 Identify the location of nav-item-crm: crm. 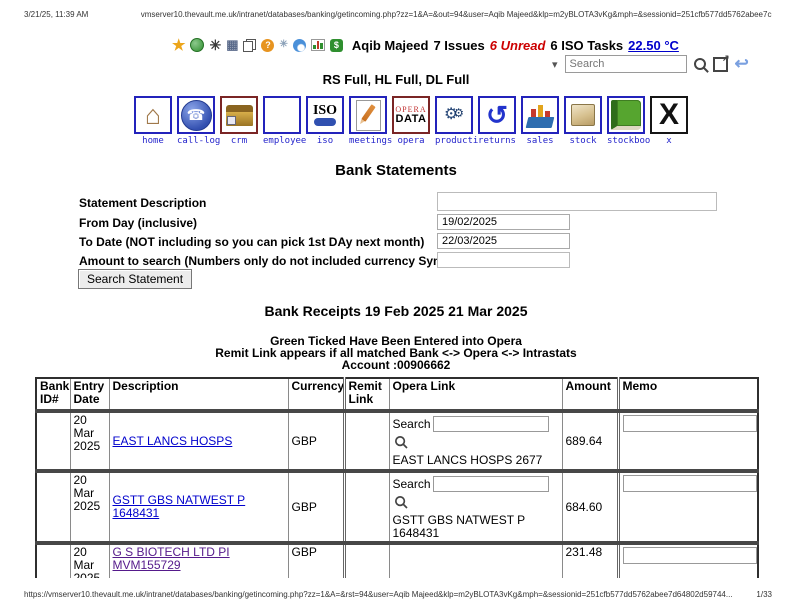
(239, 121).